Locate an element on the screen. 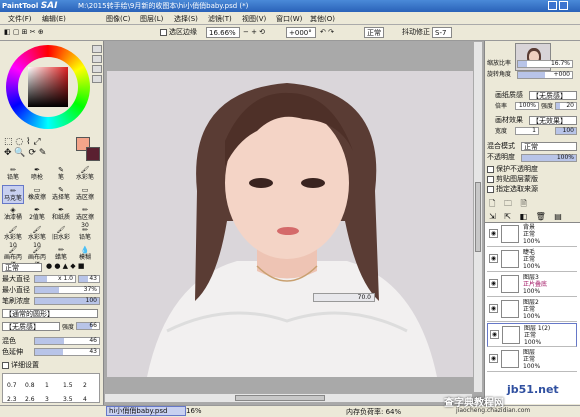 The image size is (580, 417). saturation-value-square is located at coordinates (48, 87).